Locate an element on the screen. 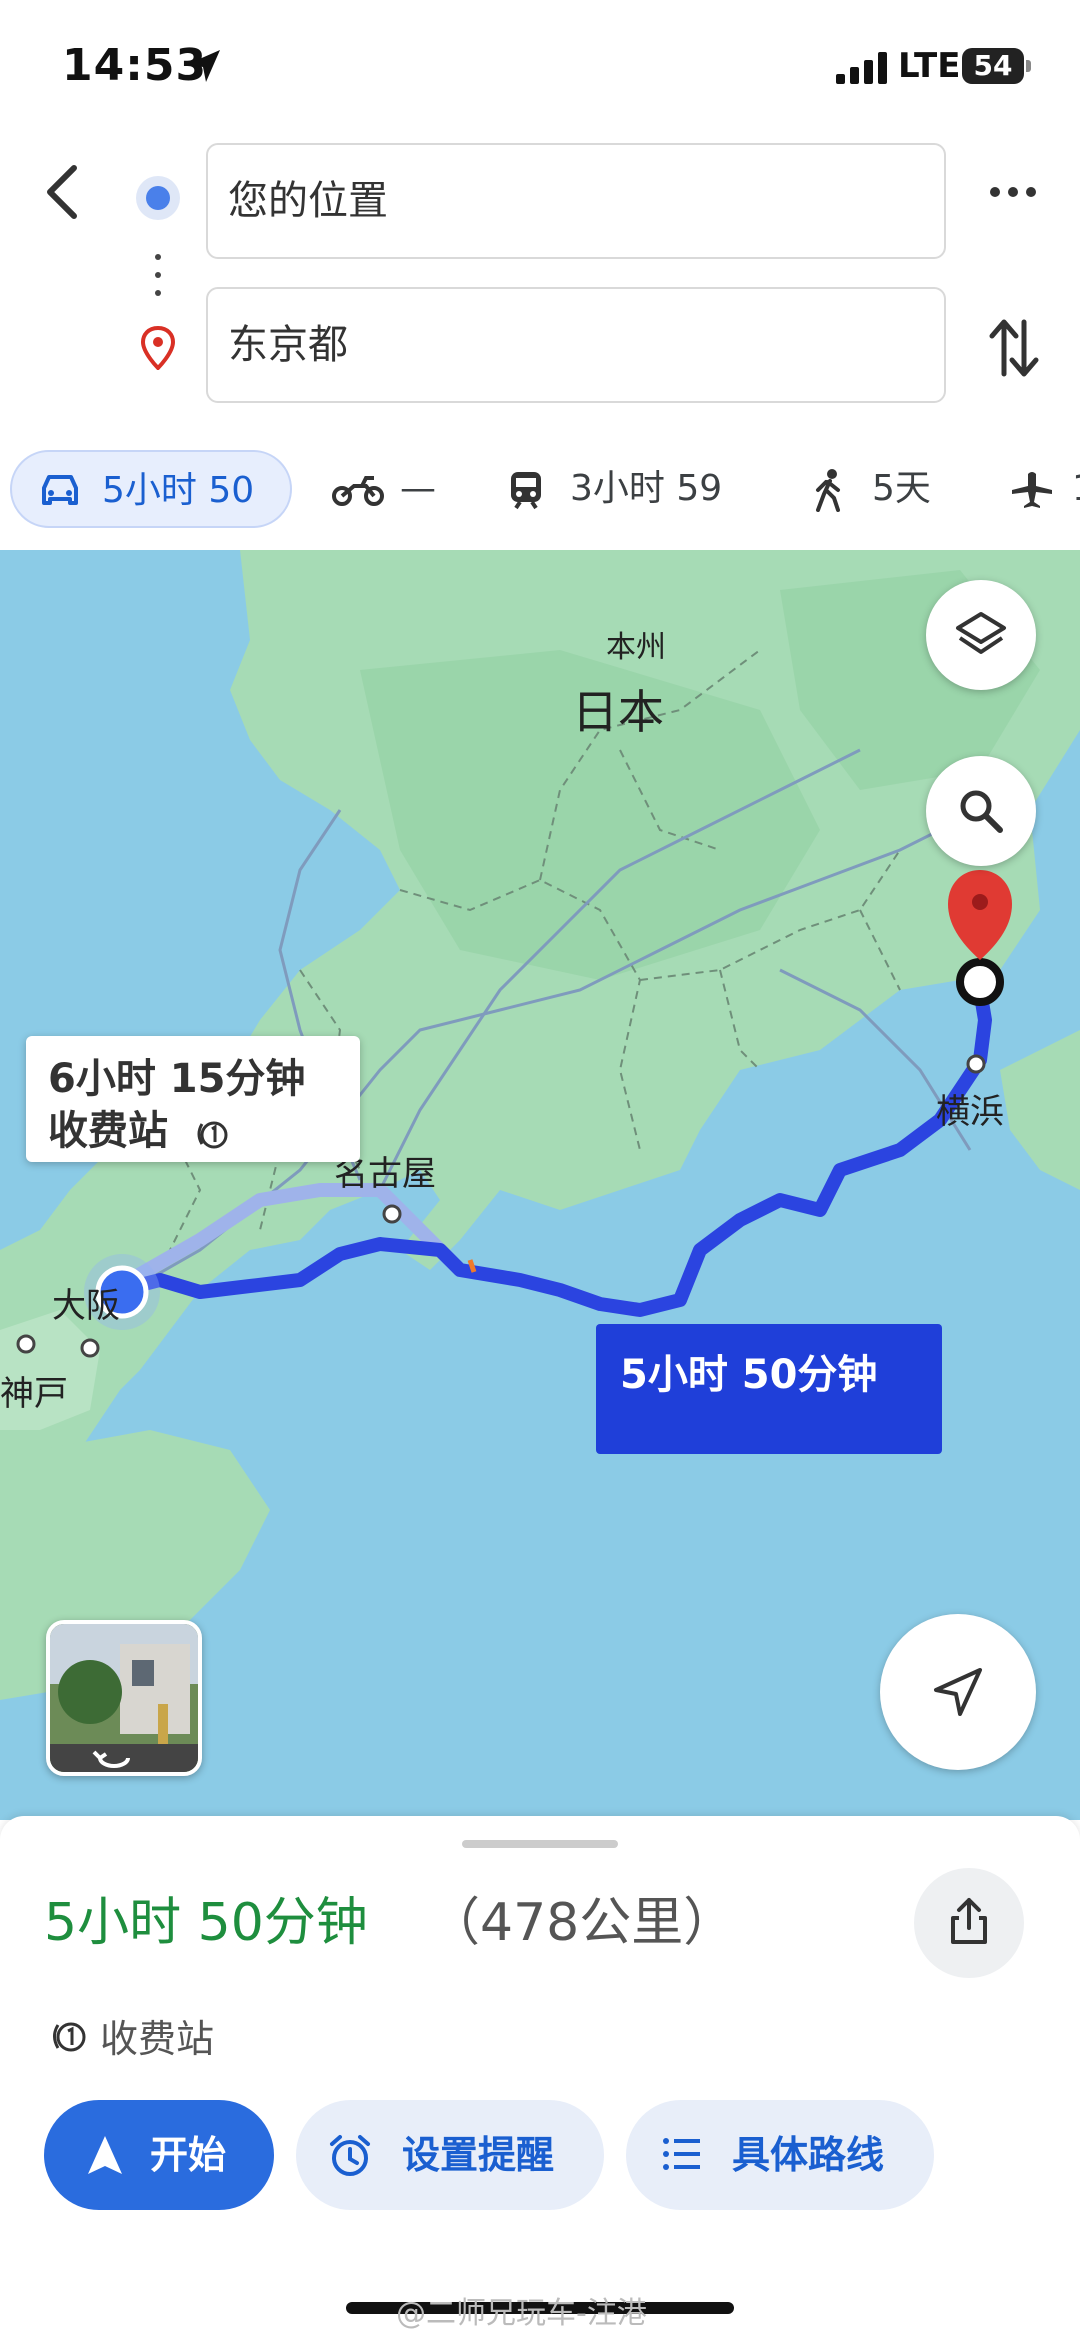 This screenshot has width=1080, height=2338. search-button is located at coordinates (981, 811).